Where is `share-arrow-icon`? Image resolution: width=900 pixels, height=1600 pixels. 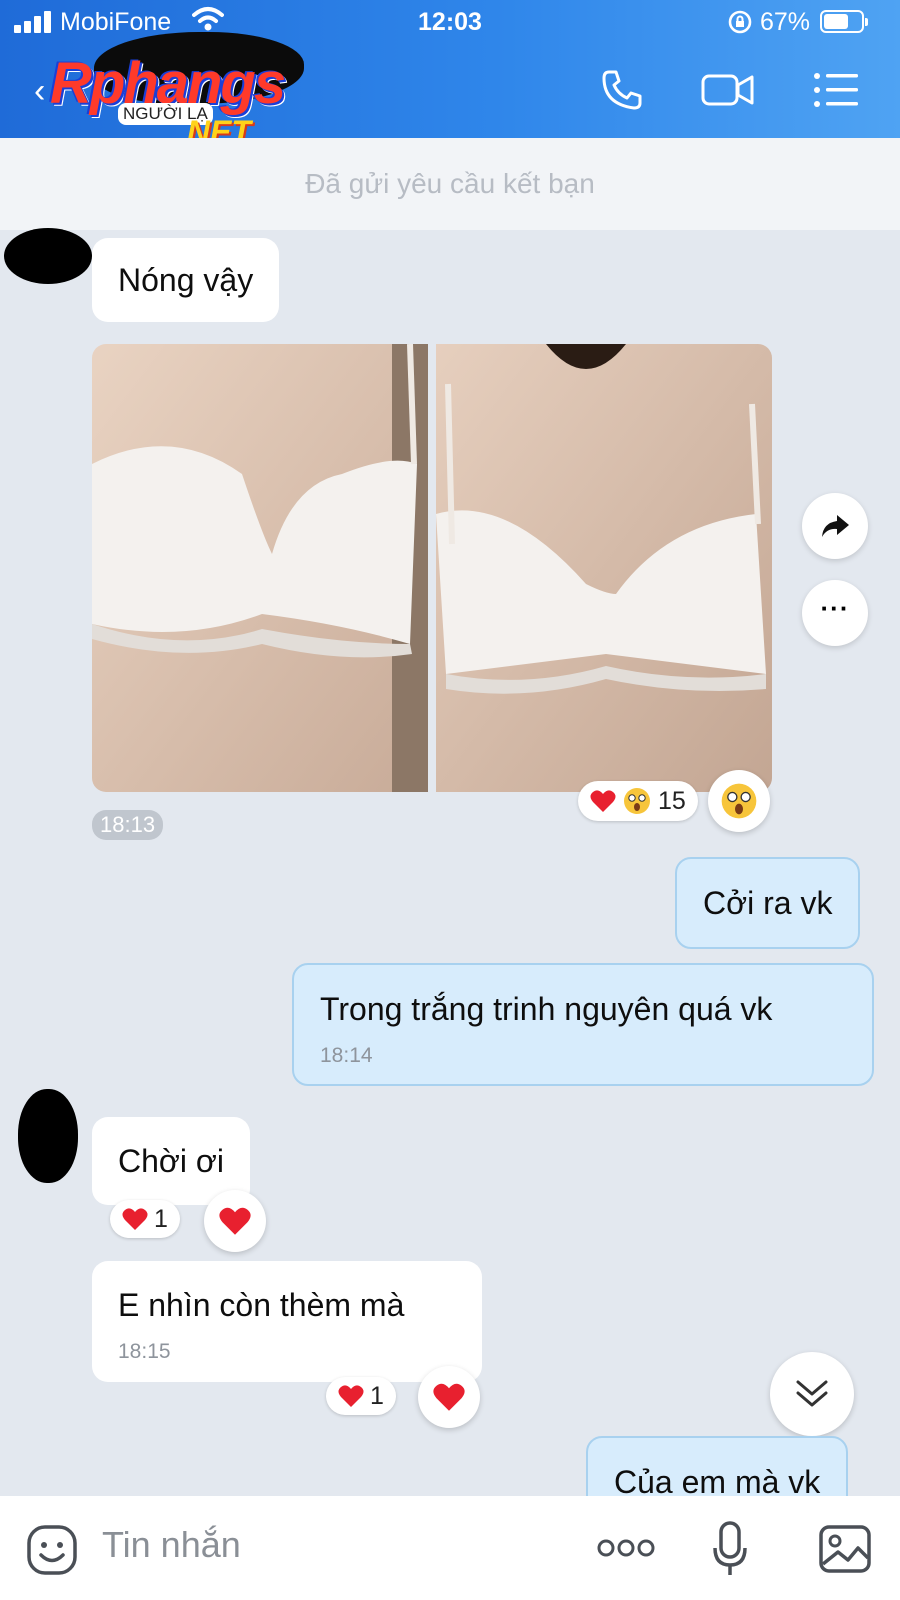 share-arrow-icon is located at coordinates (835, 526).